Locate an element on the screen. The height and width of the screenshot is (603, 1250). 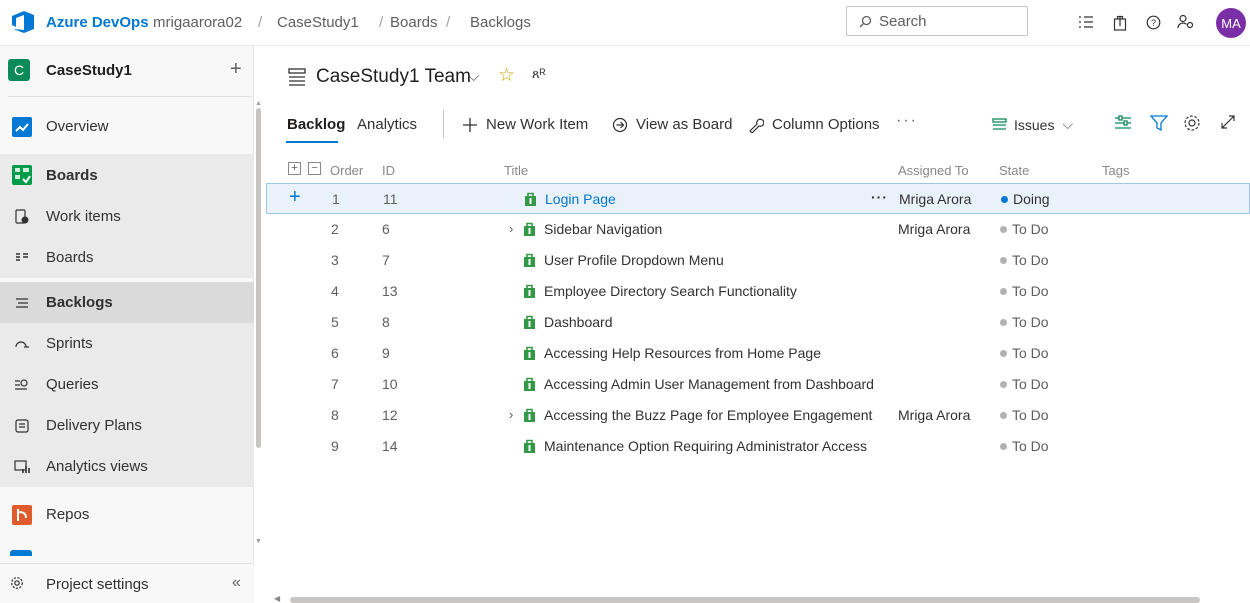
task-list-icon is located at coordinates (1086, 22).